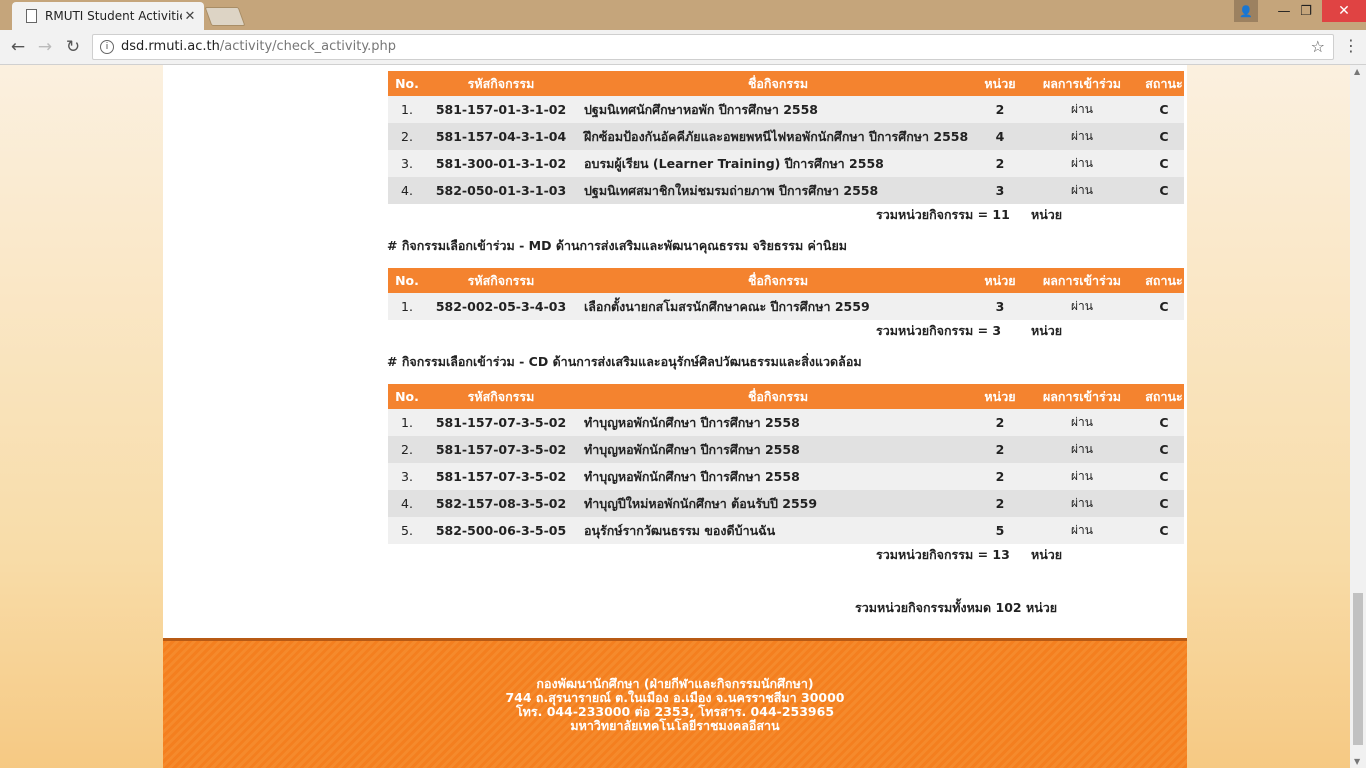  What do you see at coordinates (190, 16) in the screenshot?
I see `tab-close-icon: ✕` at bounding box center [190, 16].